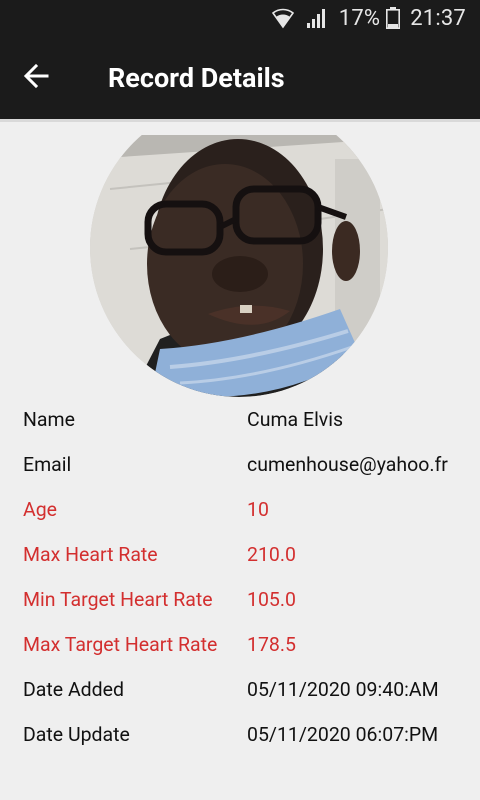 This screenshot has height=800, width=480. Describe the element at coordinates (243, 465) in the screenshot. I see `detail-row: Email cumenhouse@yahoo.fr` at that location.